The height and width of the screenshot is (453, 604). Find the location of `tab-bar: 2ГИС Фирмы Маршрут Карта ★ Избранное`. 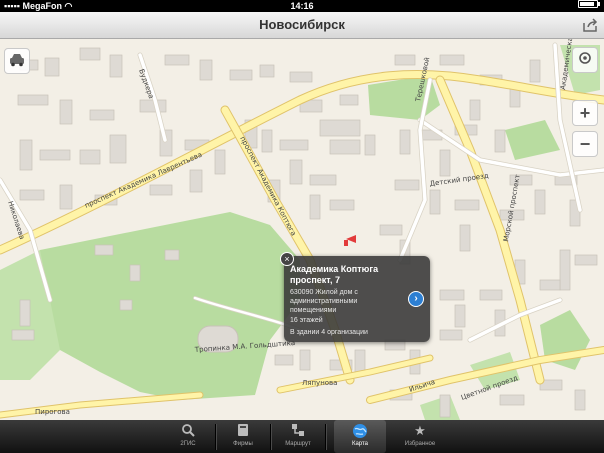

tab-bar: 2ГИС Фирмы Маршрут Карта ★ Избранное is located at coordinates (302, 436).